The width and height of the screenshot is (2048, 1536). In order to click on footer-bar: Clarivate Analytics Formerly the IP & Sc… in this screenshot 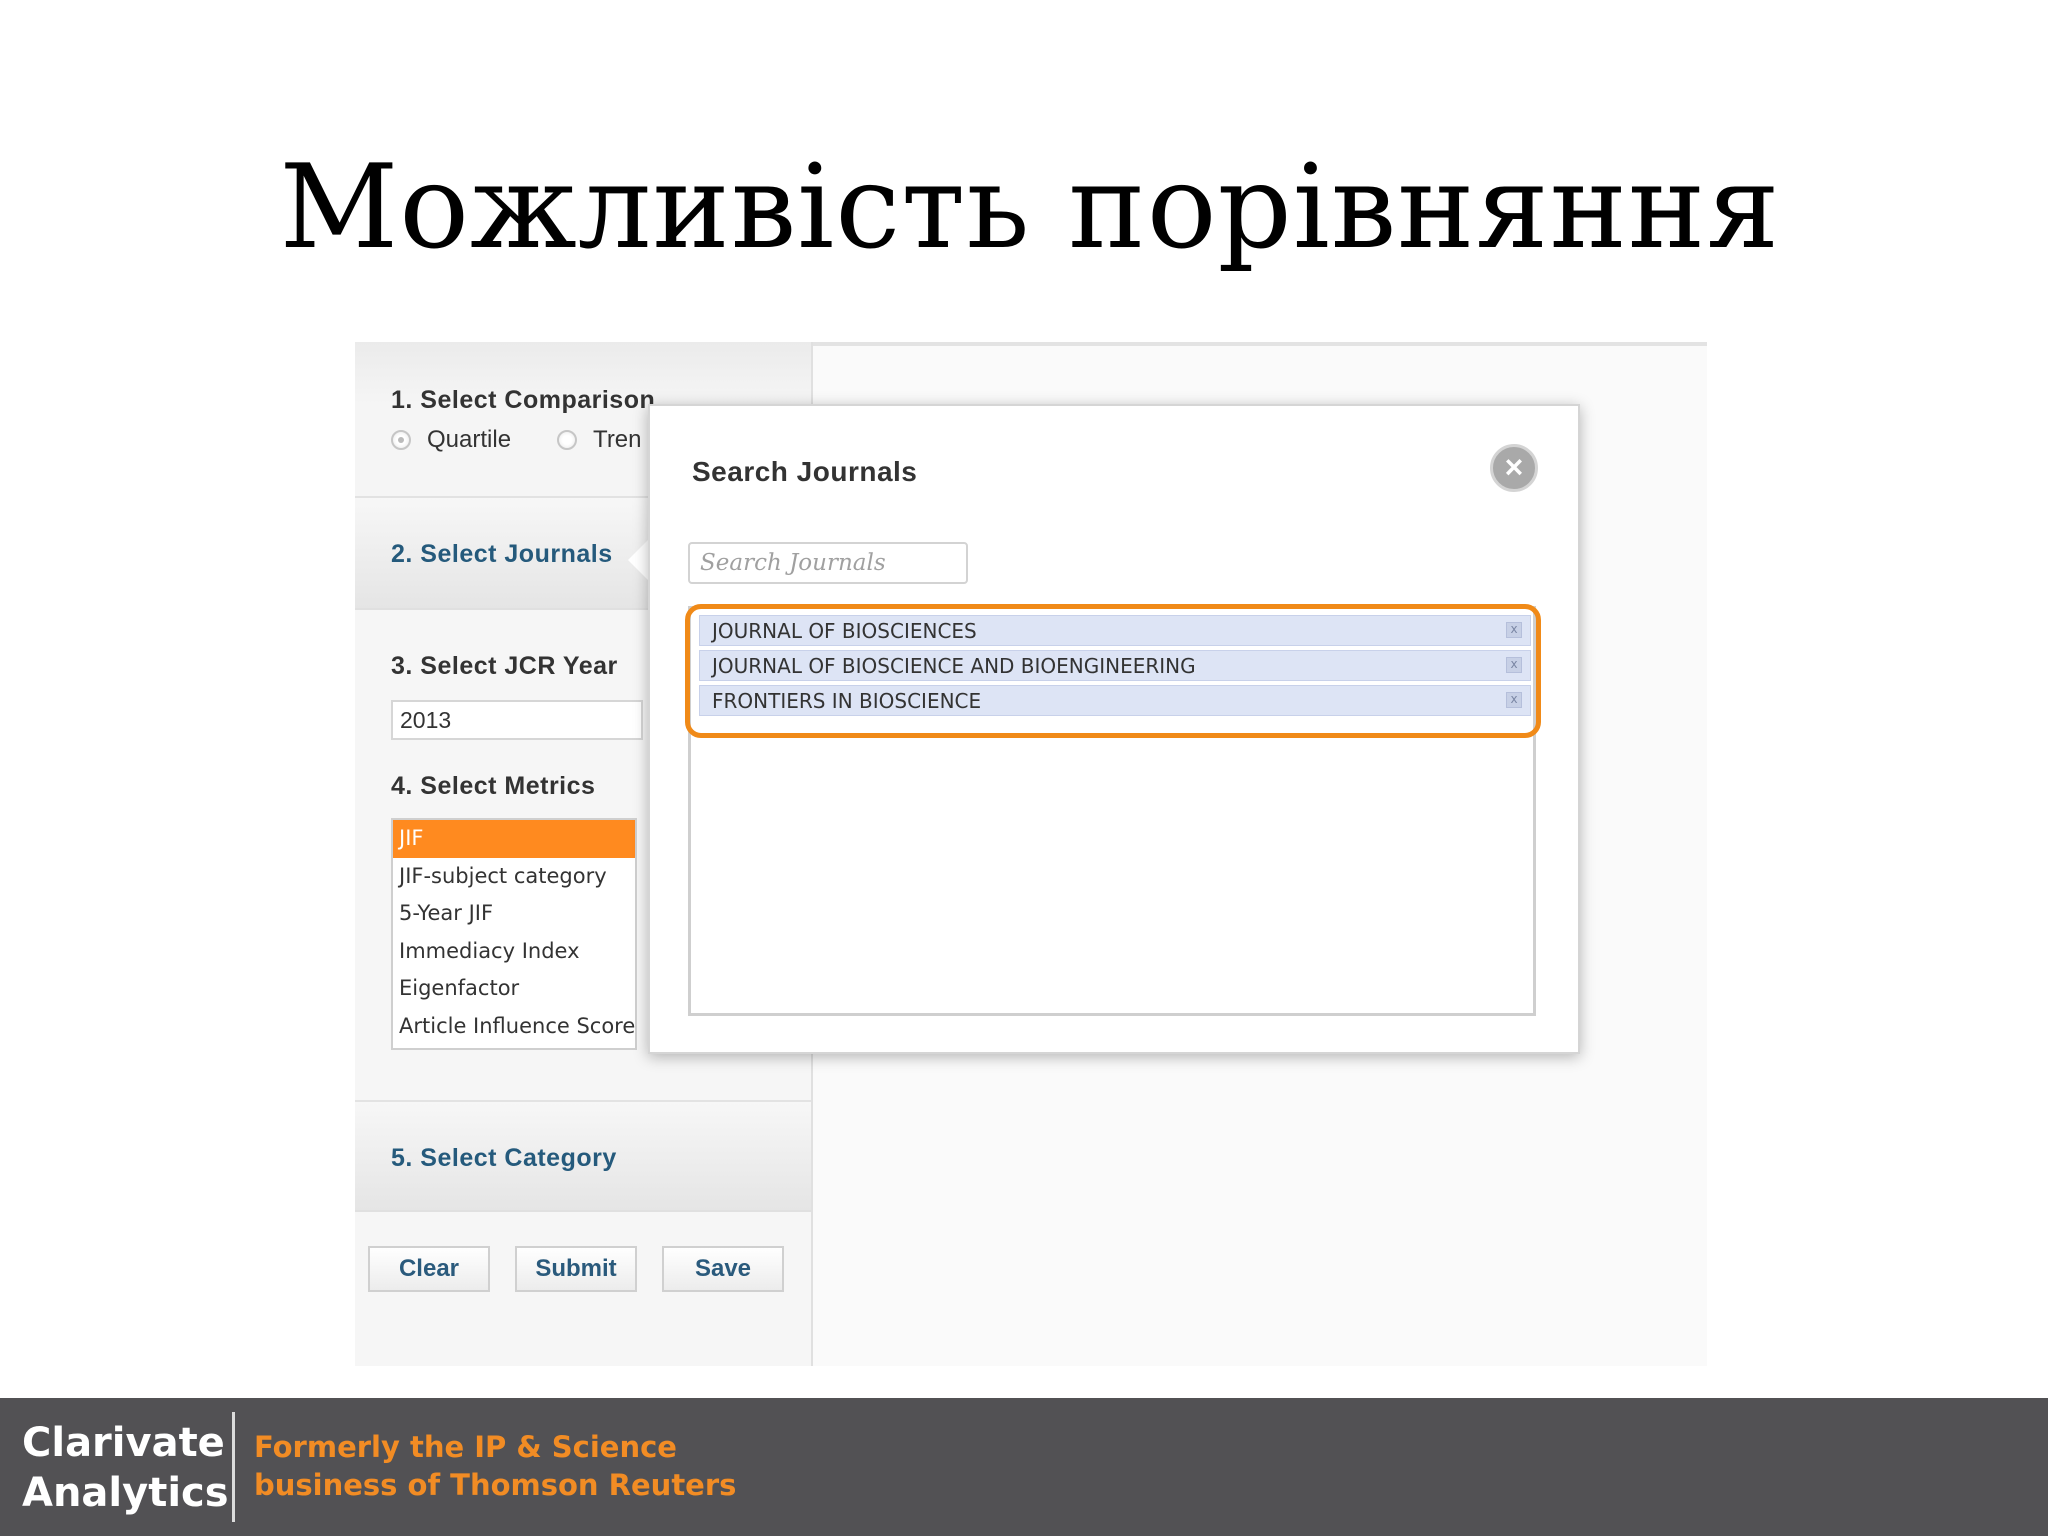, I will do `click(1024, 1467)`.